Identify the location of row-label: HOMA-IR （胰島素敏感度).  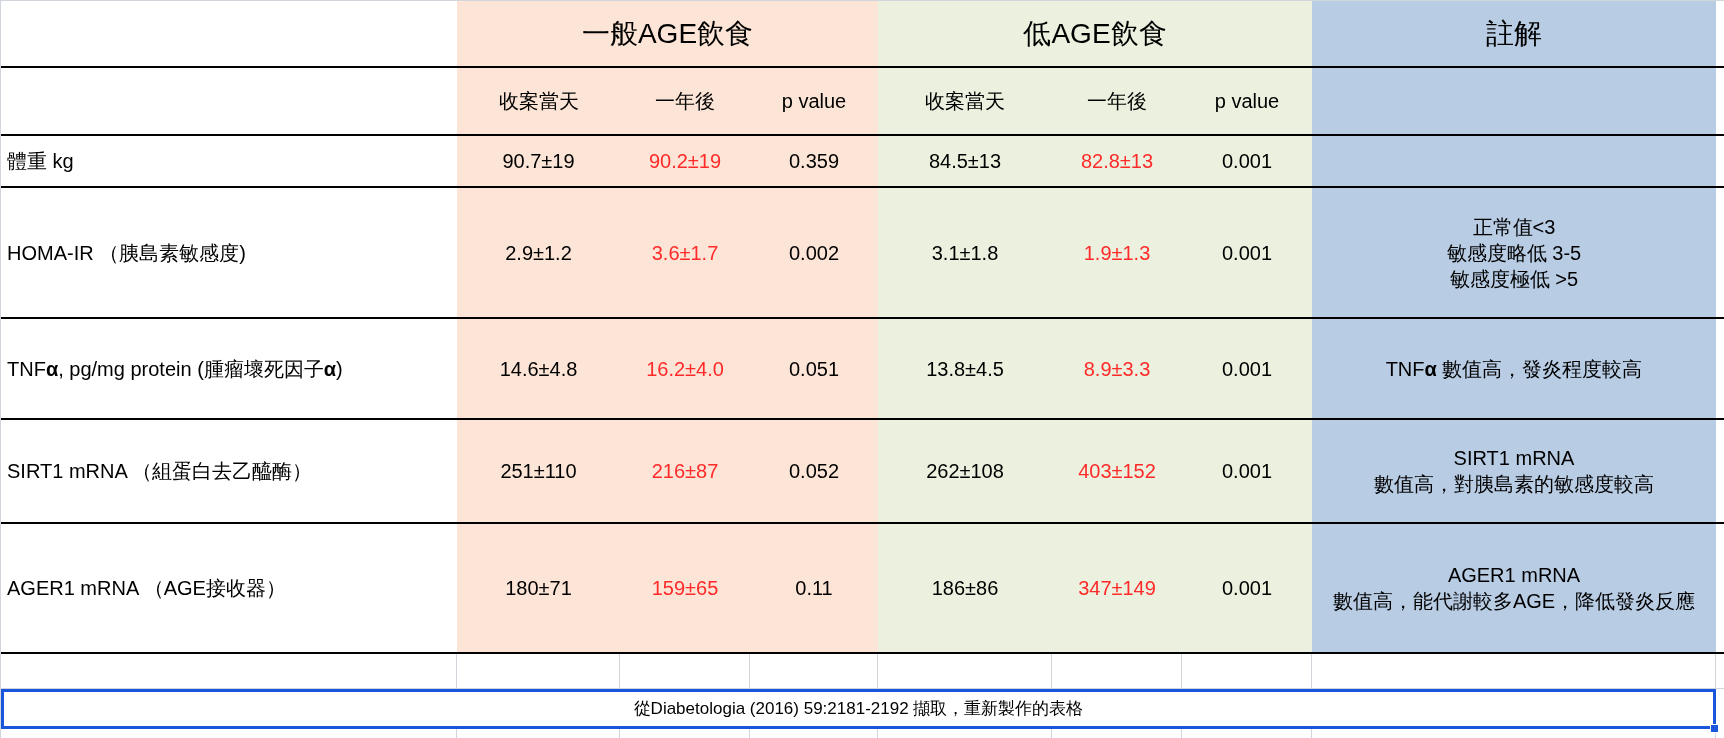
(126, 253).